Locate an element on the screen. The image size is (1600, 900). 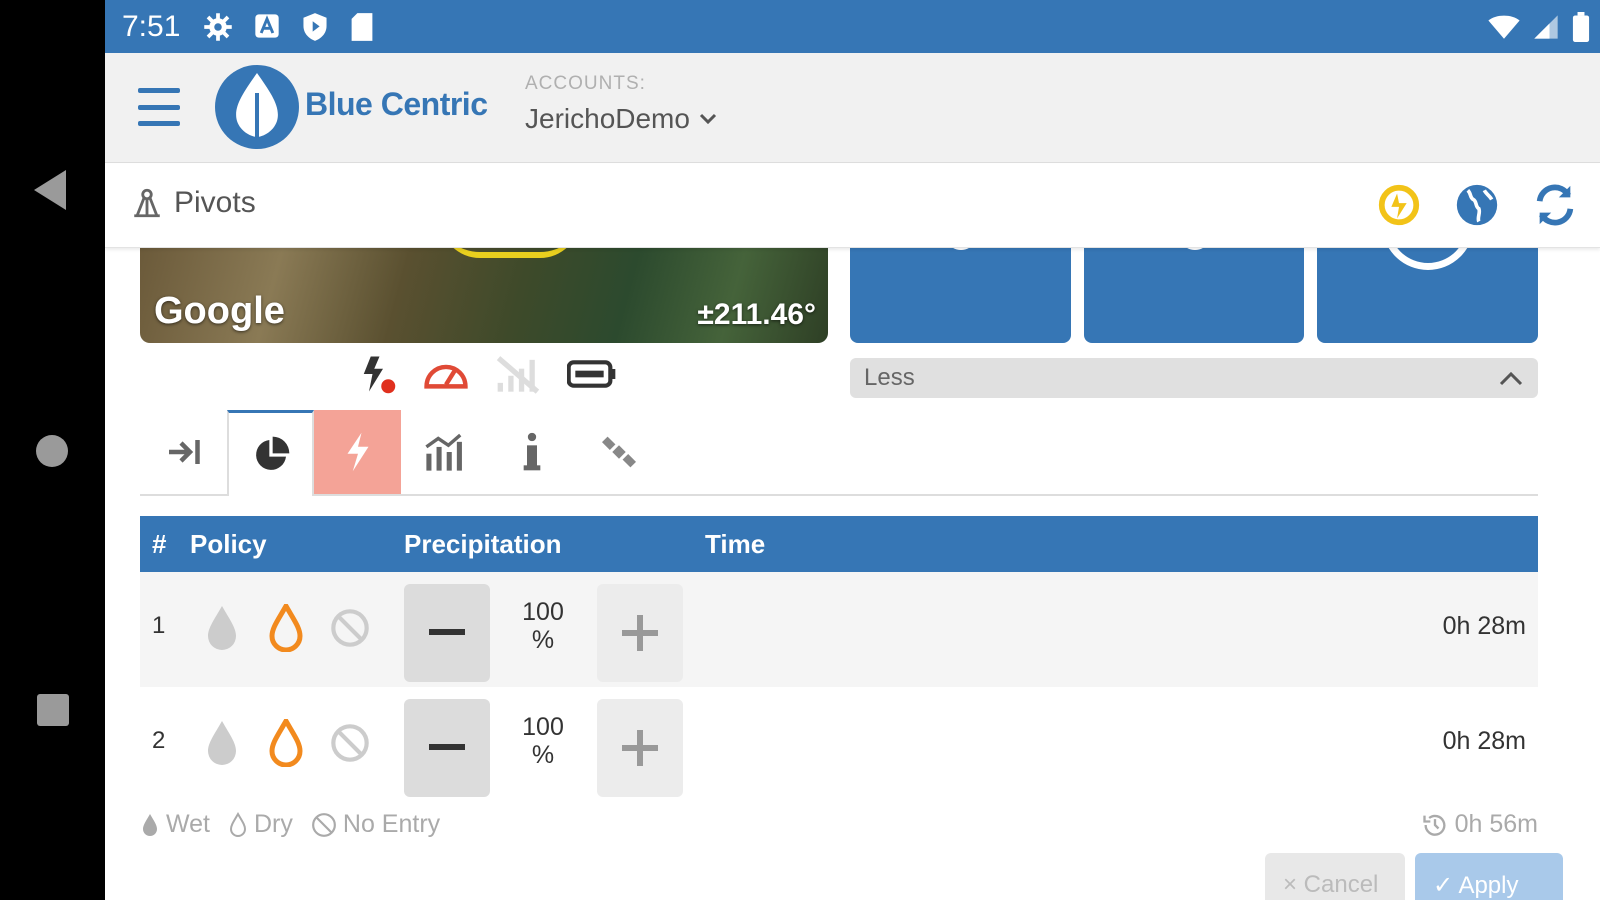
account-dropdown: JerichoDemo is located at coordinates (621, 119).